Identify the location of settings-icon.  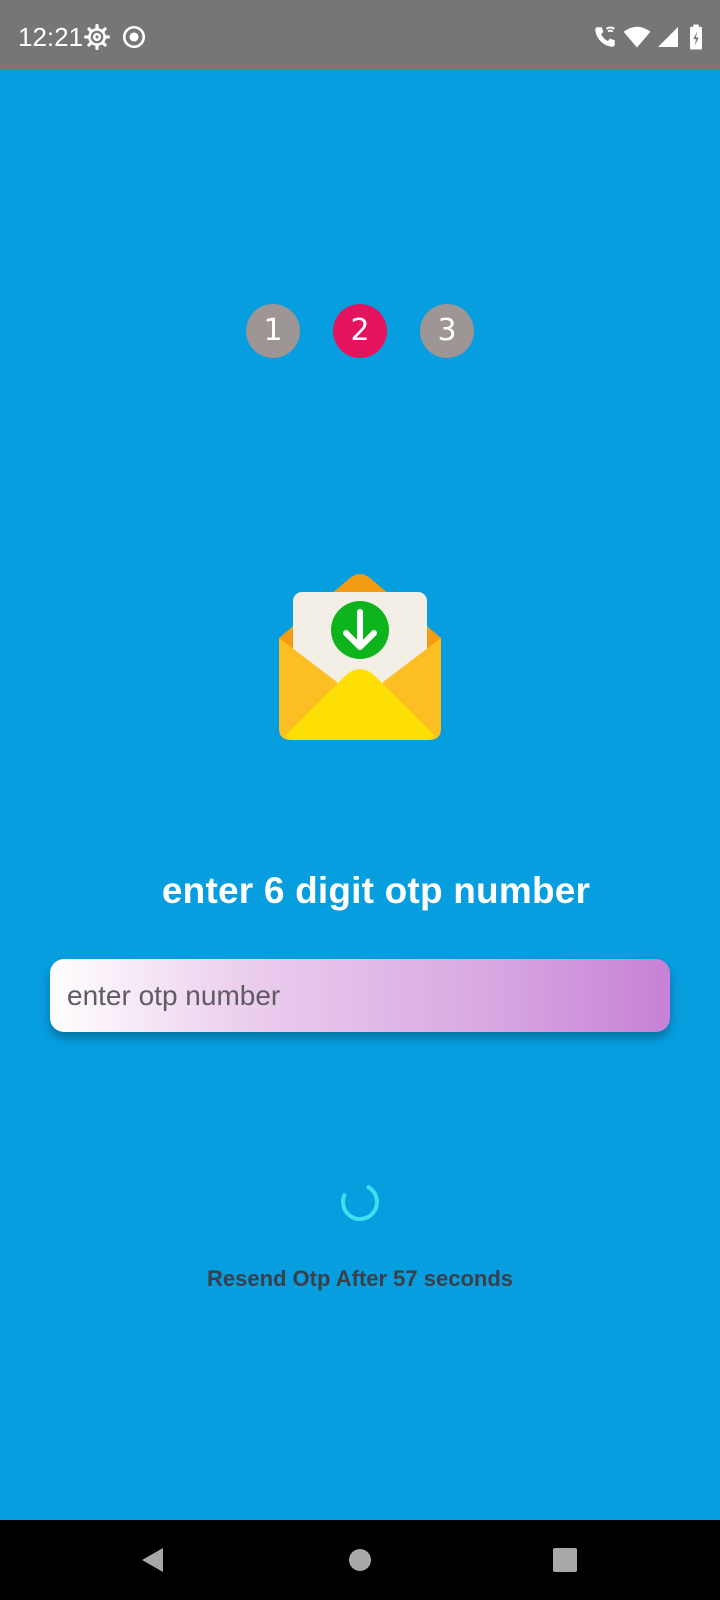
(97, 37).